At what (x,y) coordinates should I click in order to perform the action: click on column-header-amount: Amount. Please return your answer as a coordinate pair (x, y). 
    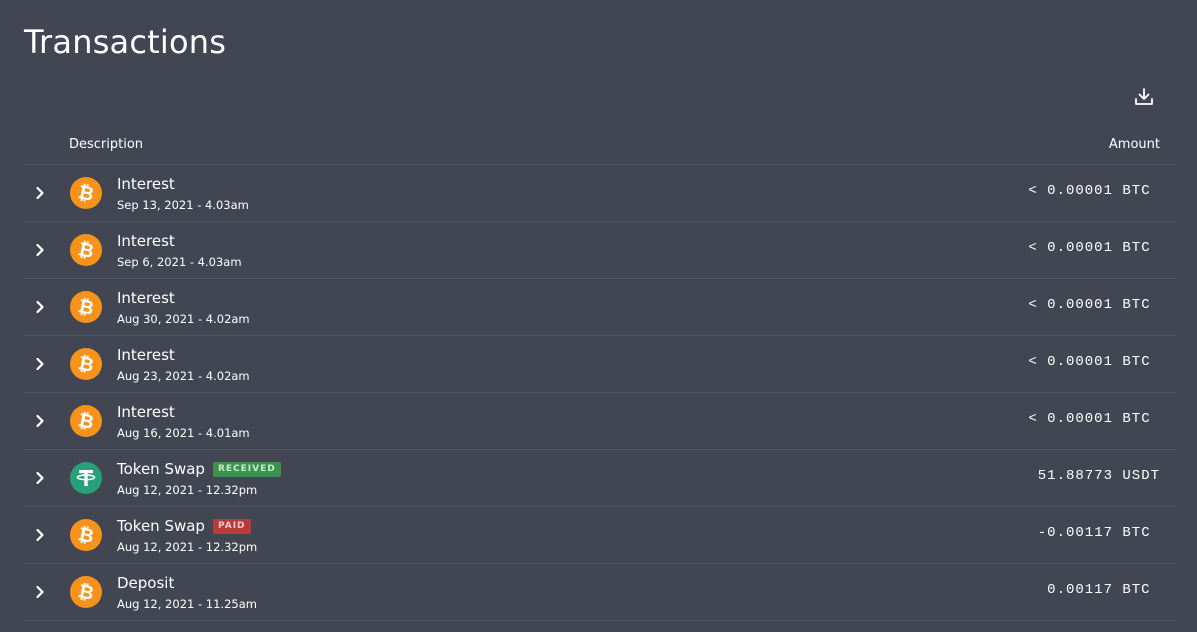
    Looking at the image, I should click on (1134, 144).